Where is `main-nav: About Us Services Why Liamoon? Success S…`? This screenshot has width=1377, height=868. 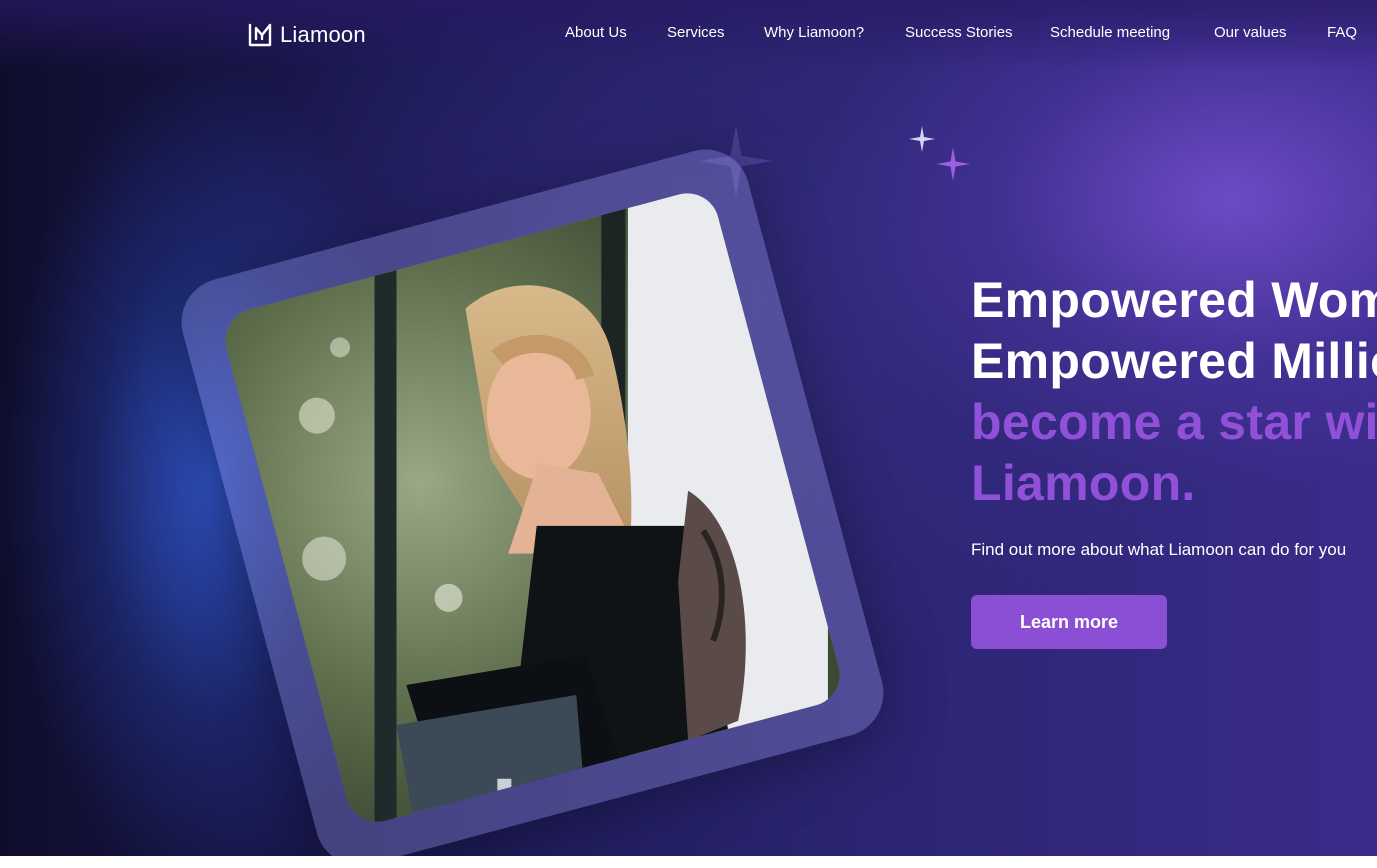 main-nav: About Us Services Why Liamoon? Success S… is located at coordinates (688, 34).